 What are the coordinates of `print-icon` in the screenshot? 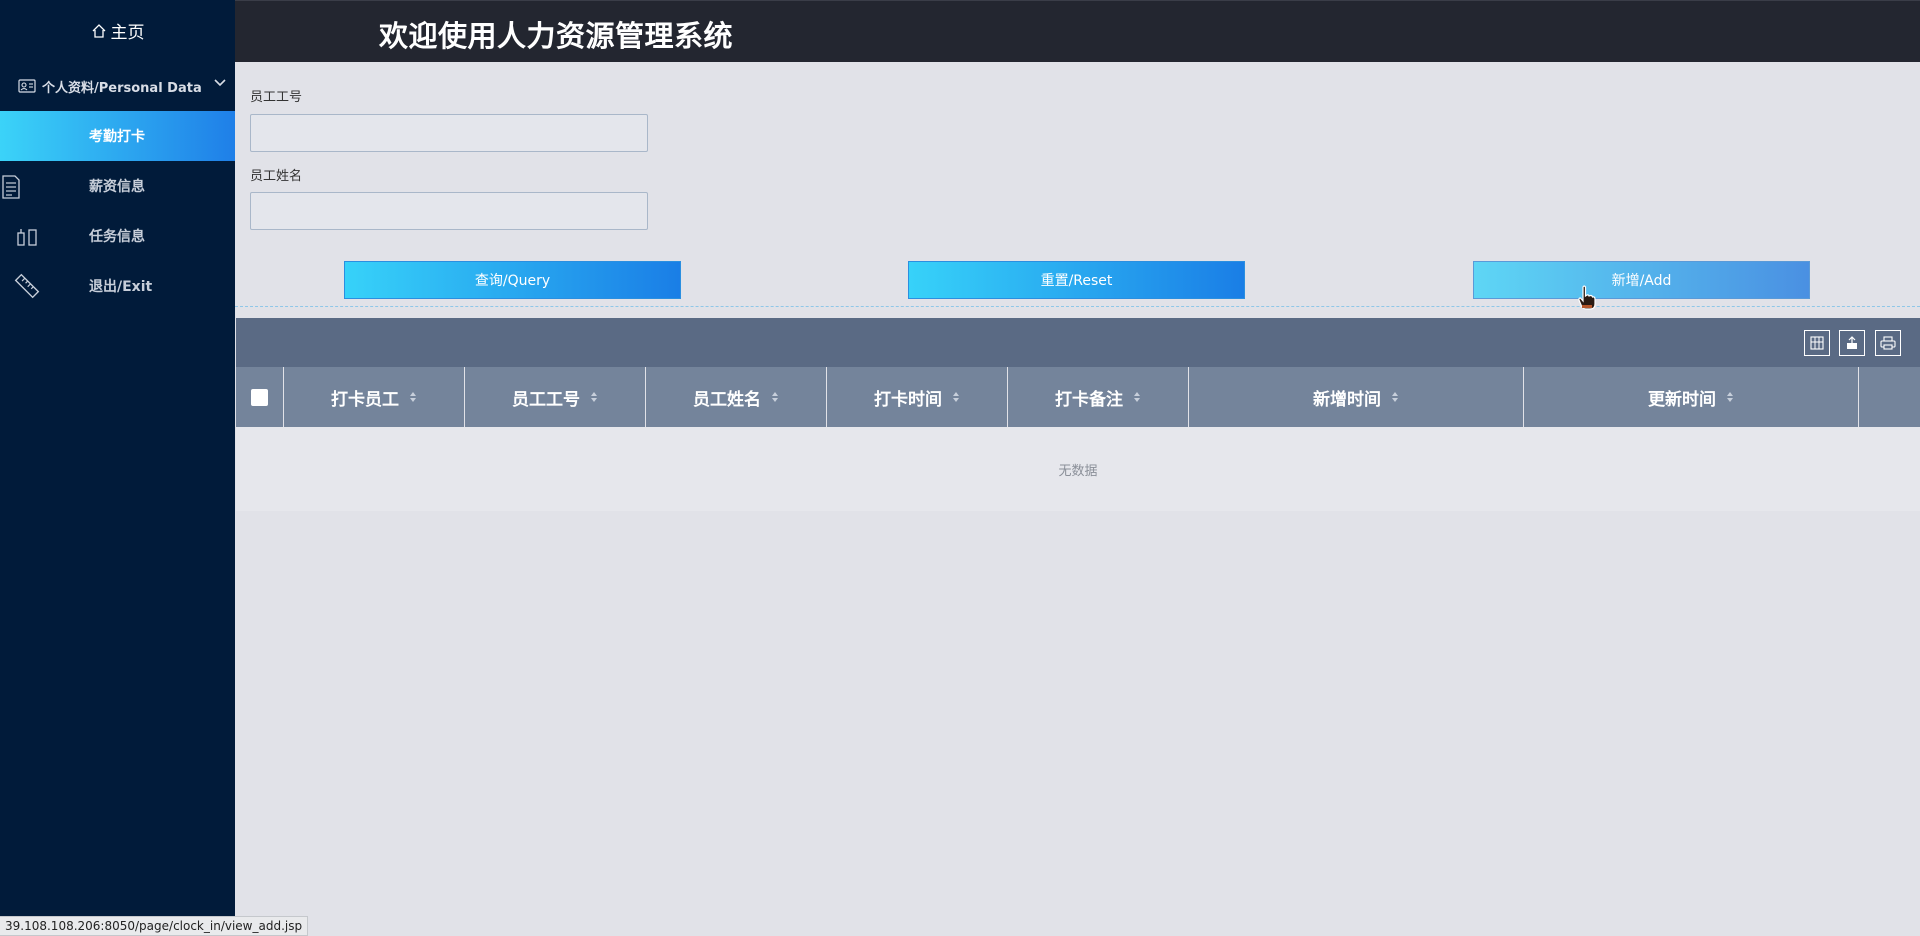 It's located at (1888, 343).